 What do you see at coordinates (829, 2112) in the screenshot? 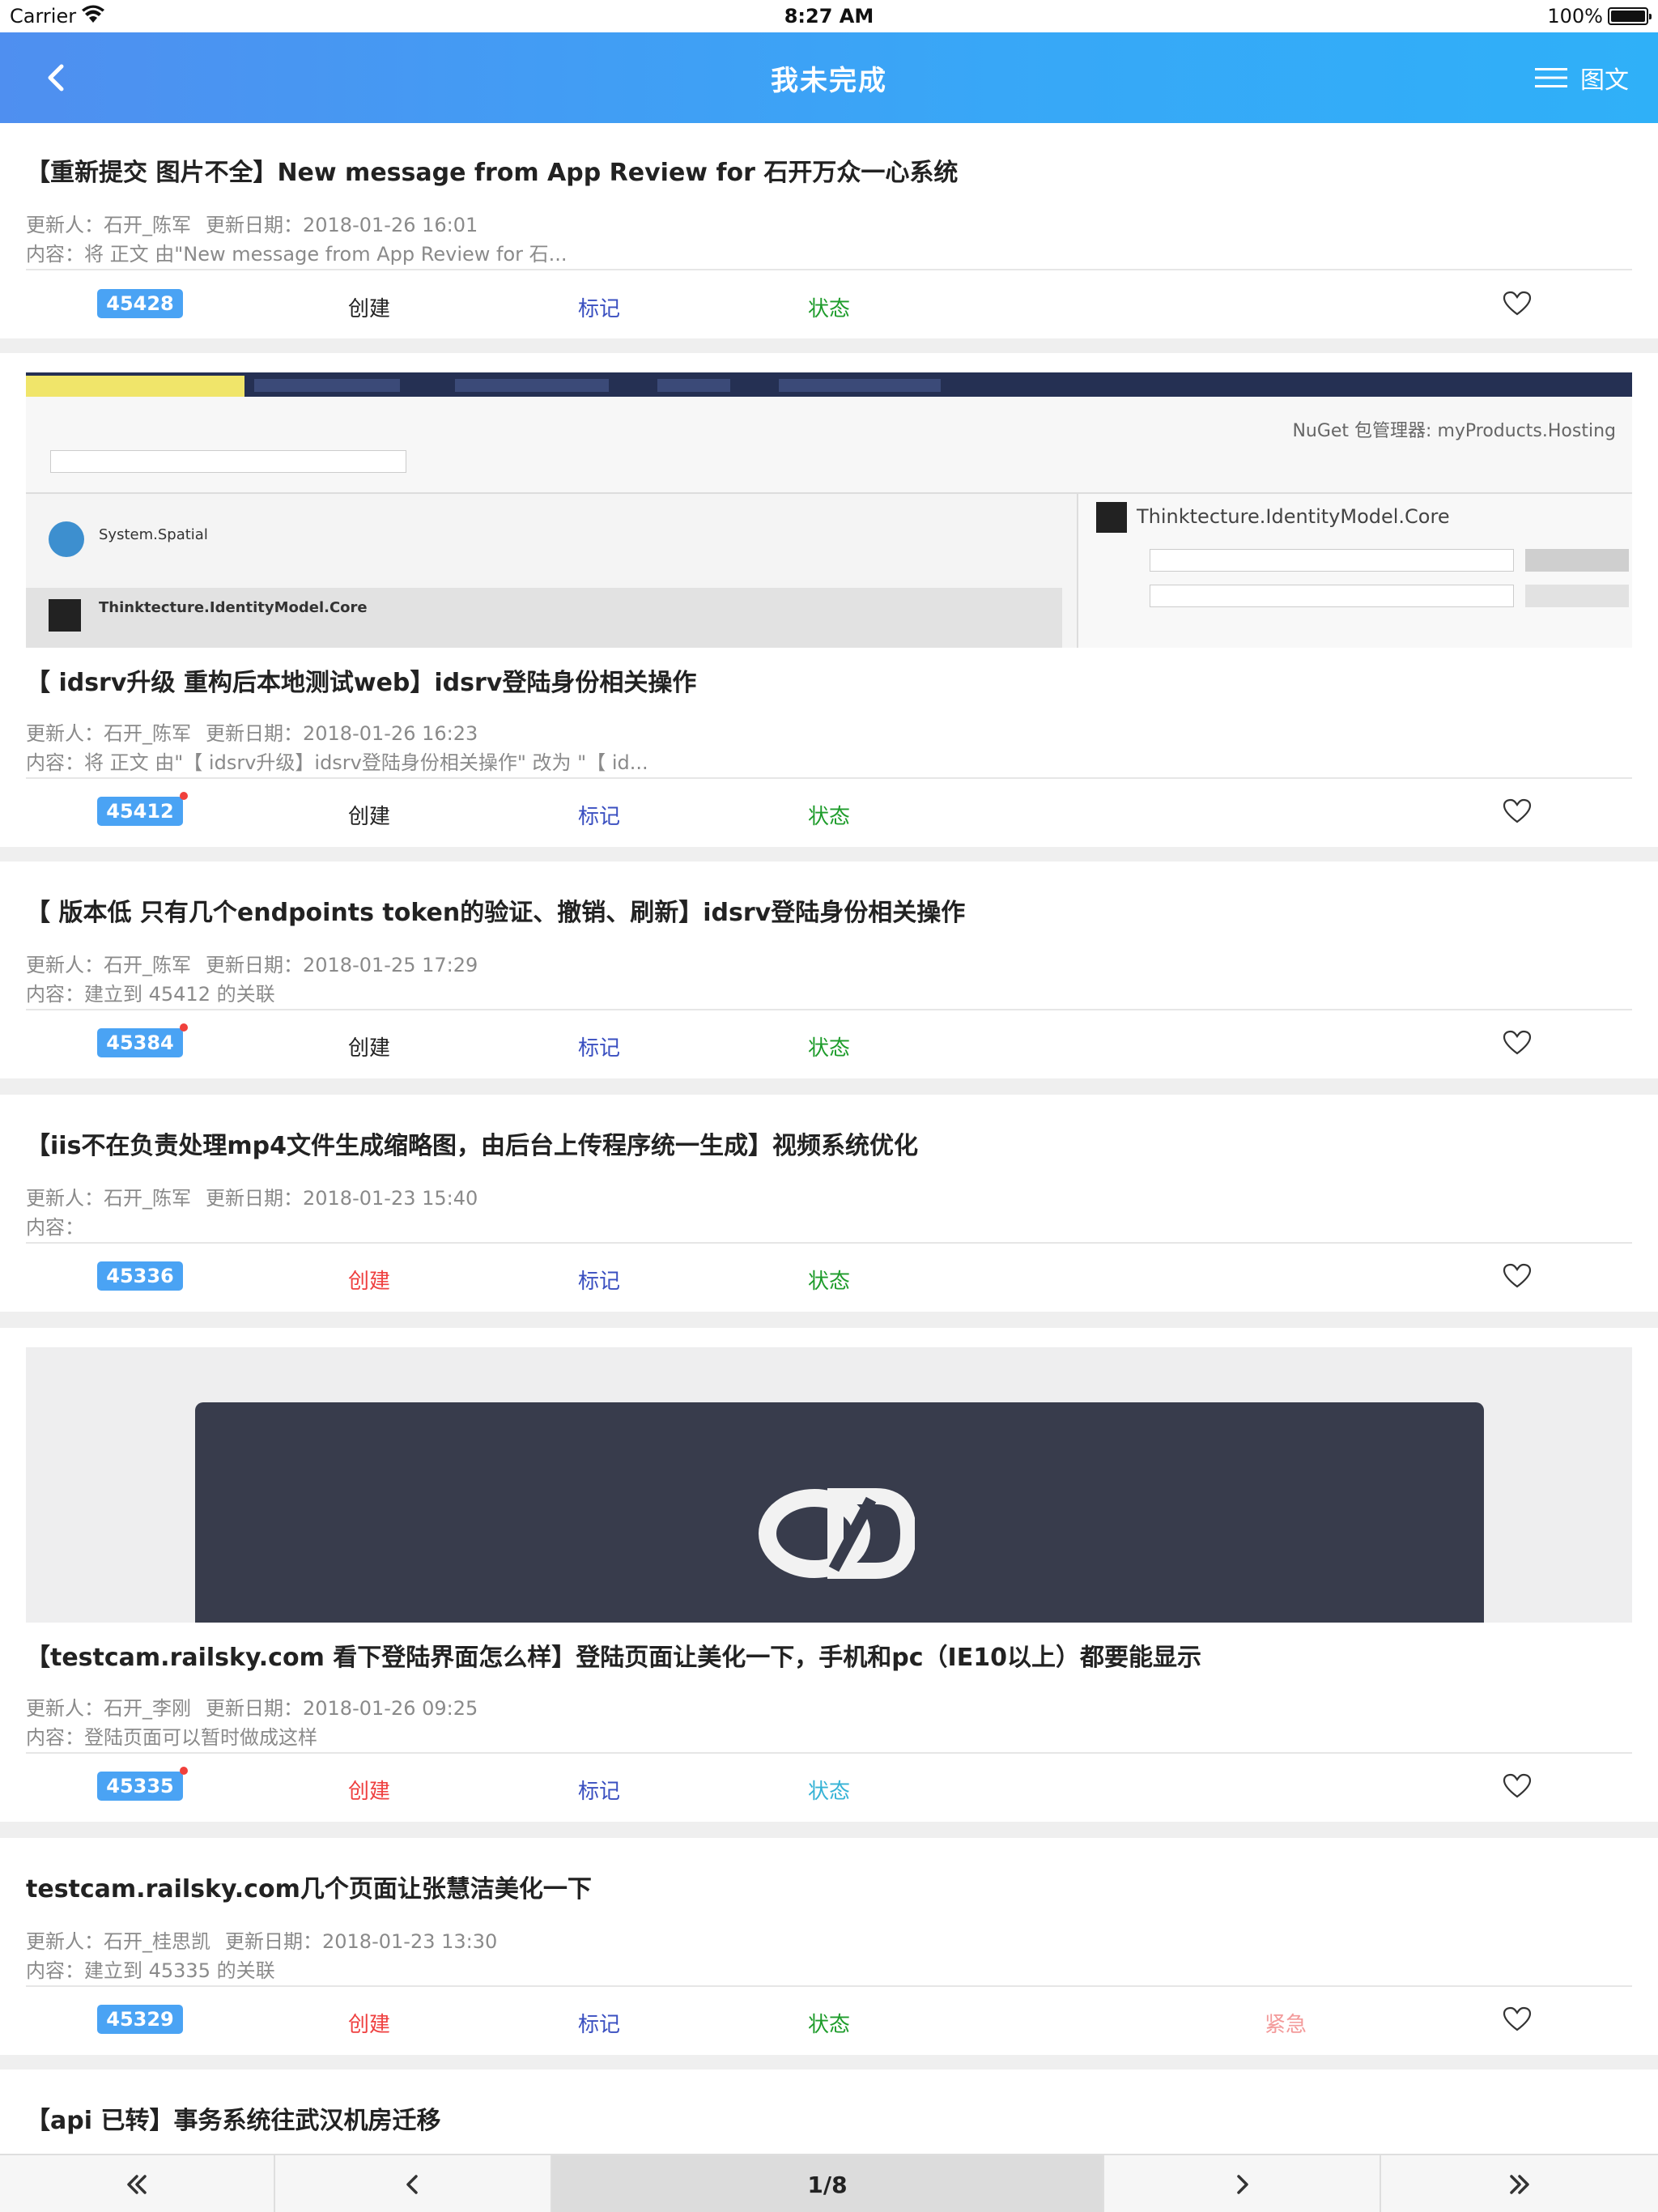
I see `list-item: 【api 已转】事务系统往武汉机房迁移` at bounding box center [829, 2112].